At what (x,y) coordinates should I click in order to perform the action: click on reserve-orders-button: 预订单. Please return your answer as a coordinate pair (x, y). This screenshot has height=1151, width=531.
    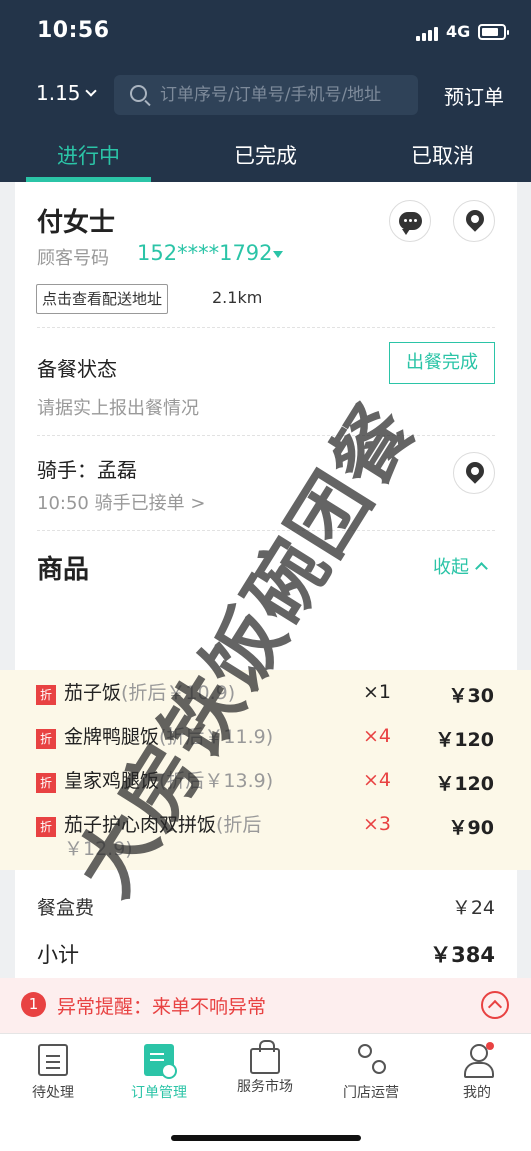
    Looking at the image, I should click on (474, 95).